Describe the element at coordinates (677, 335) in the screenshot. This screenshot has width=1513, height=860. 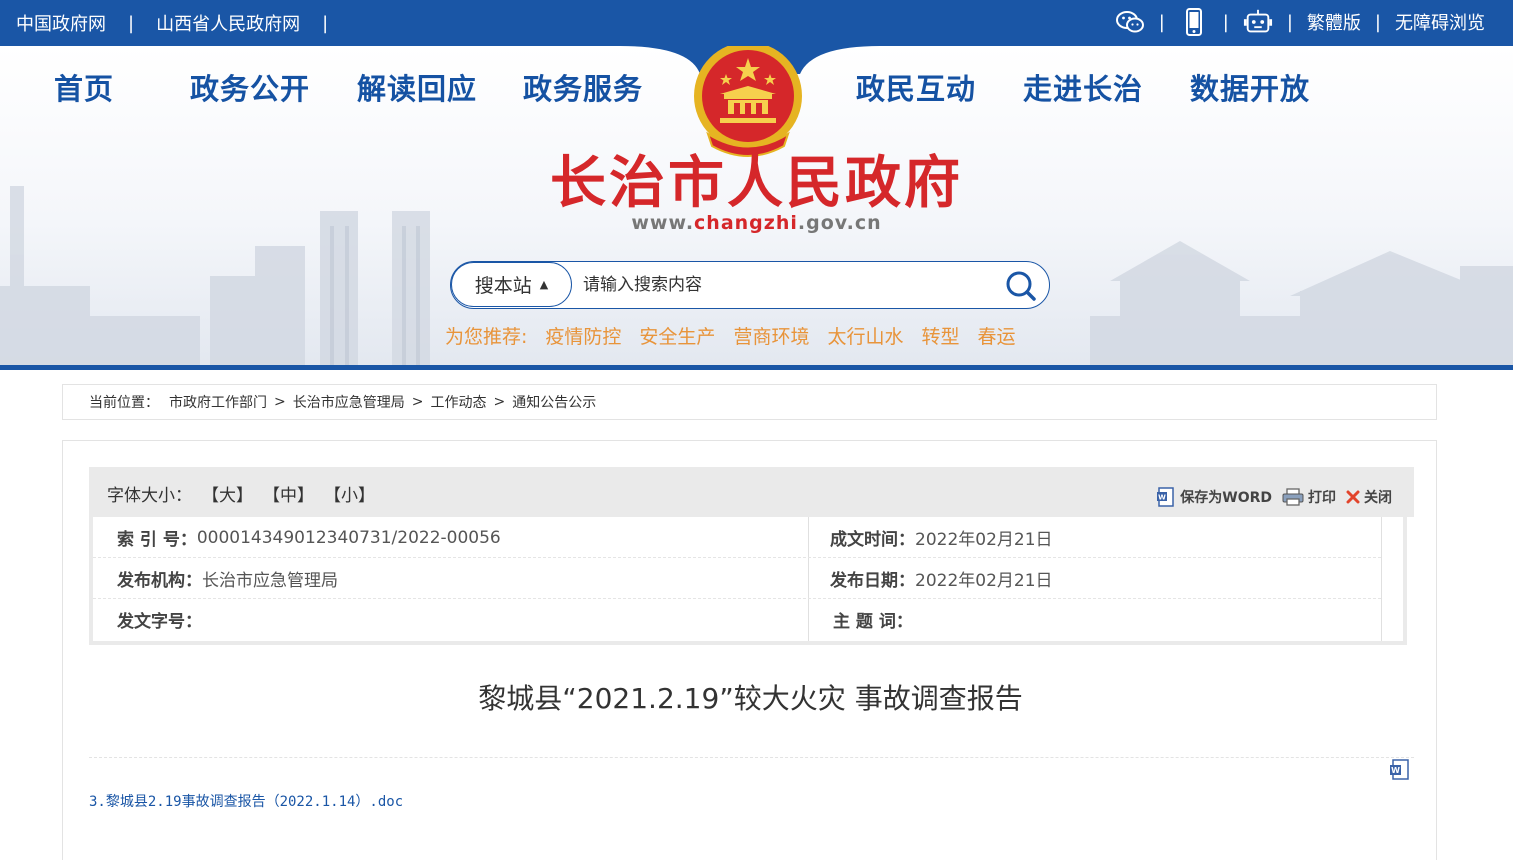
I see `recommend-keyword: 安全生产` at that location.